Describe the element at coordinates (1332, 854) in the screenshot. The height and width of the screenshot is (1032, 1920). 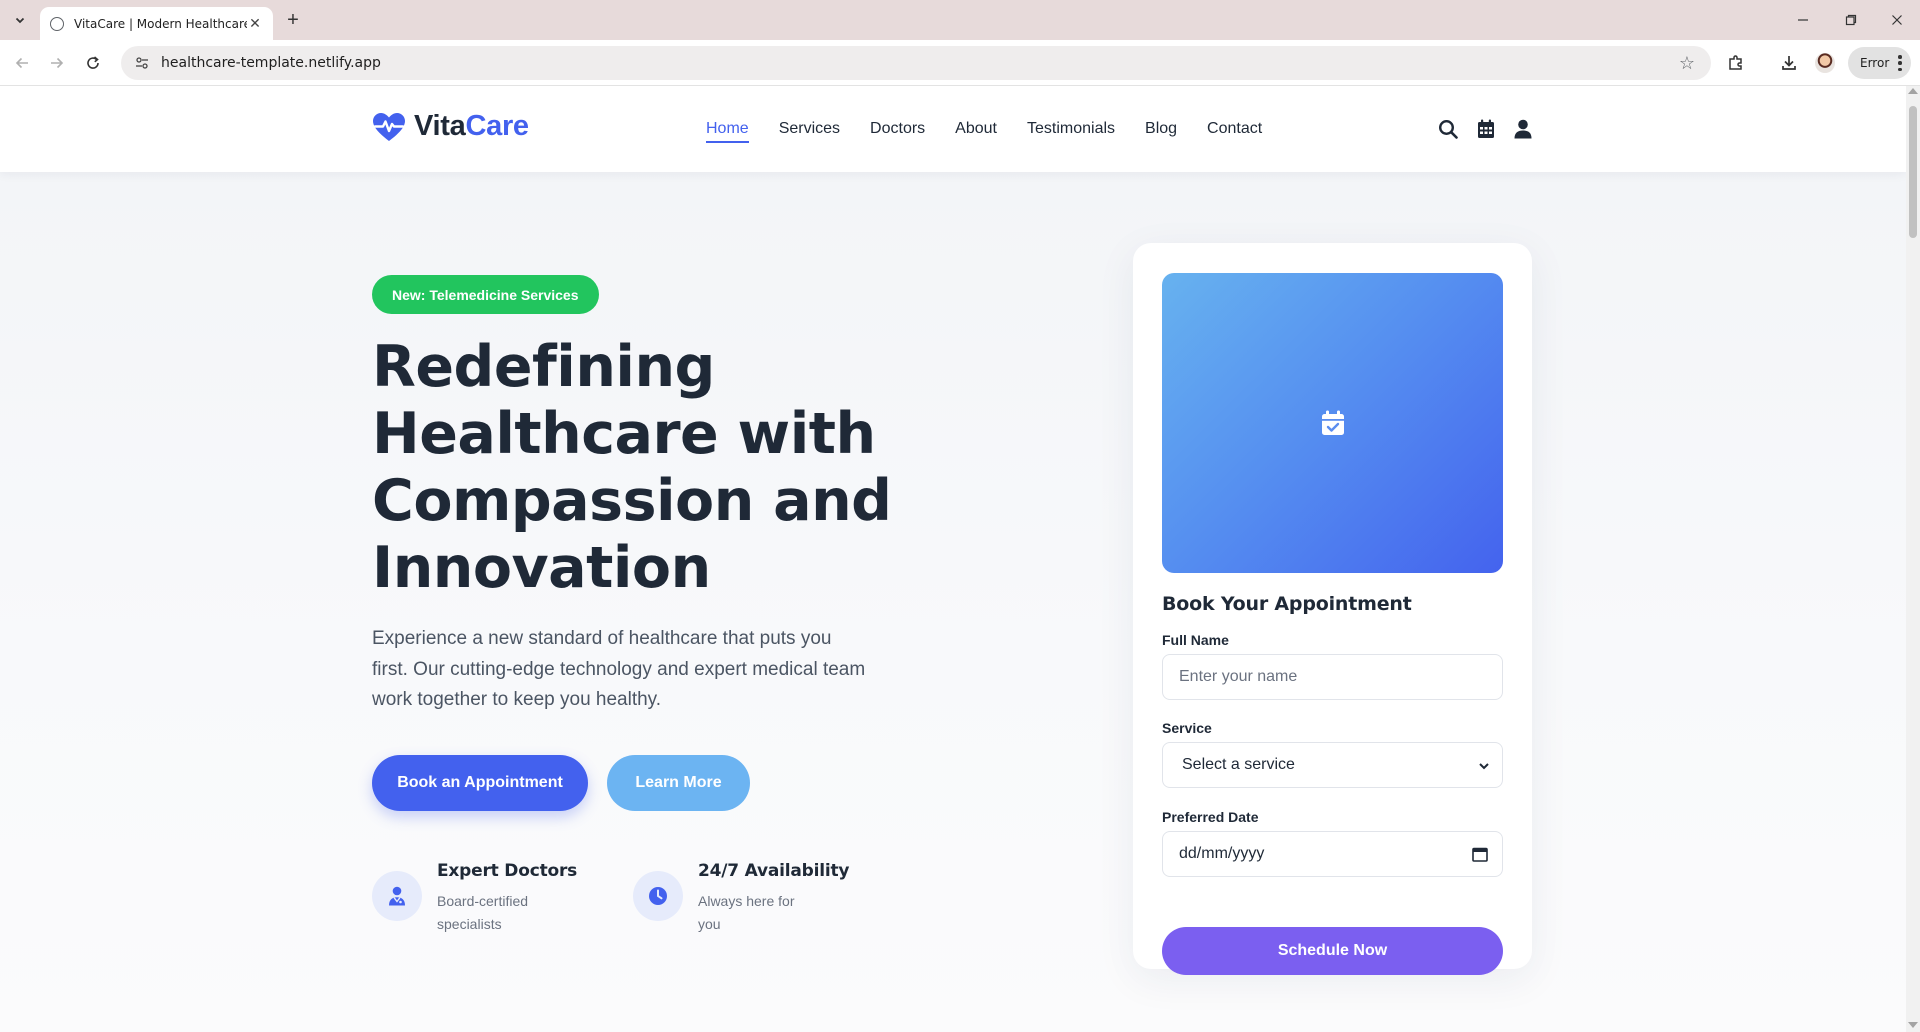
I see `preferred-date-input: dd/mm/yyyy` at that location.